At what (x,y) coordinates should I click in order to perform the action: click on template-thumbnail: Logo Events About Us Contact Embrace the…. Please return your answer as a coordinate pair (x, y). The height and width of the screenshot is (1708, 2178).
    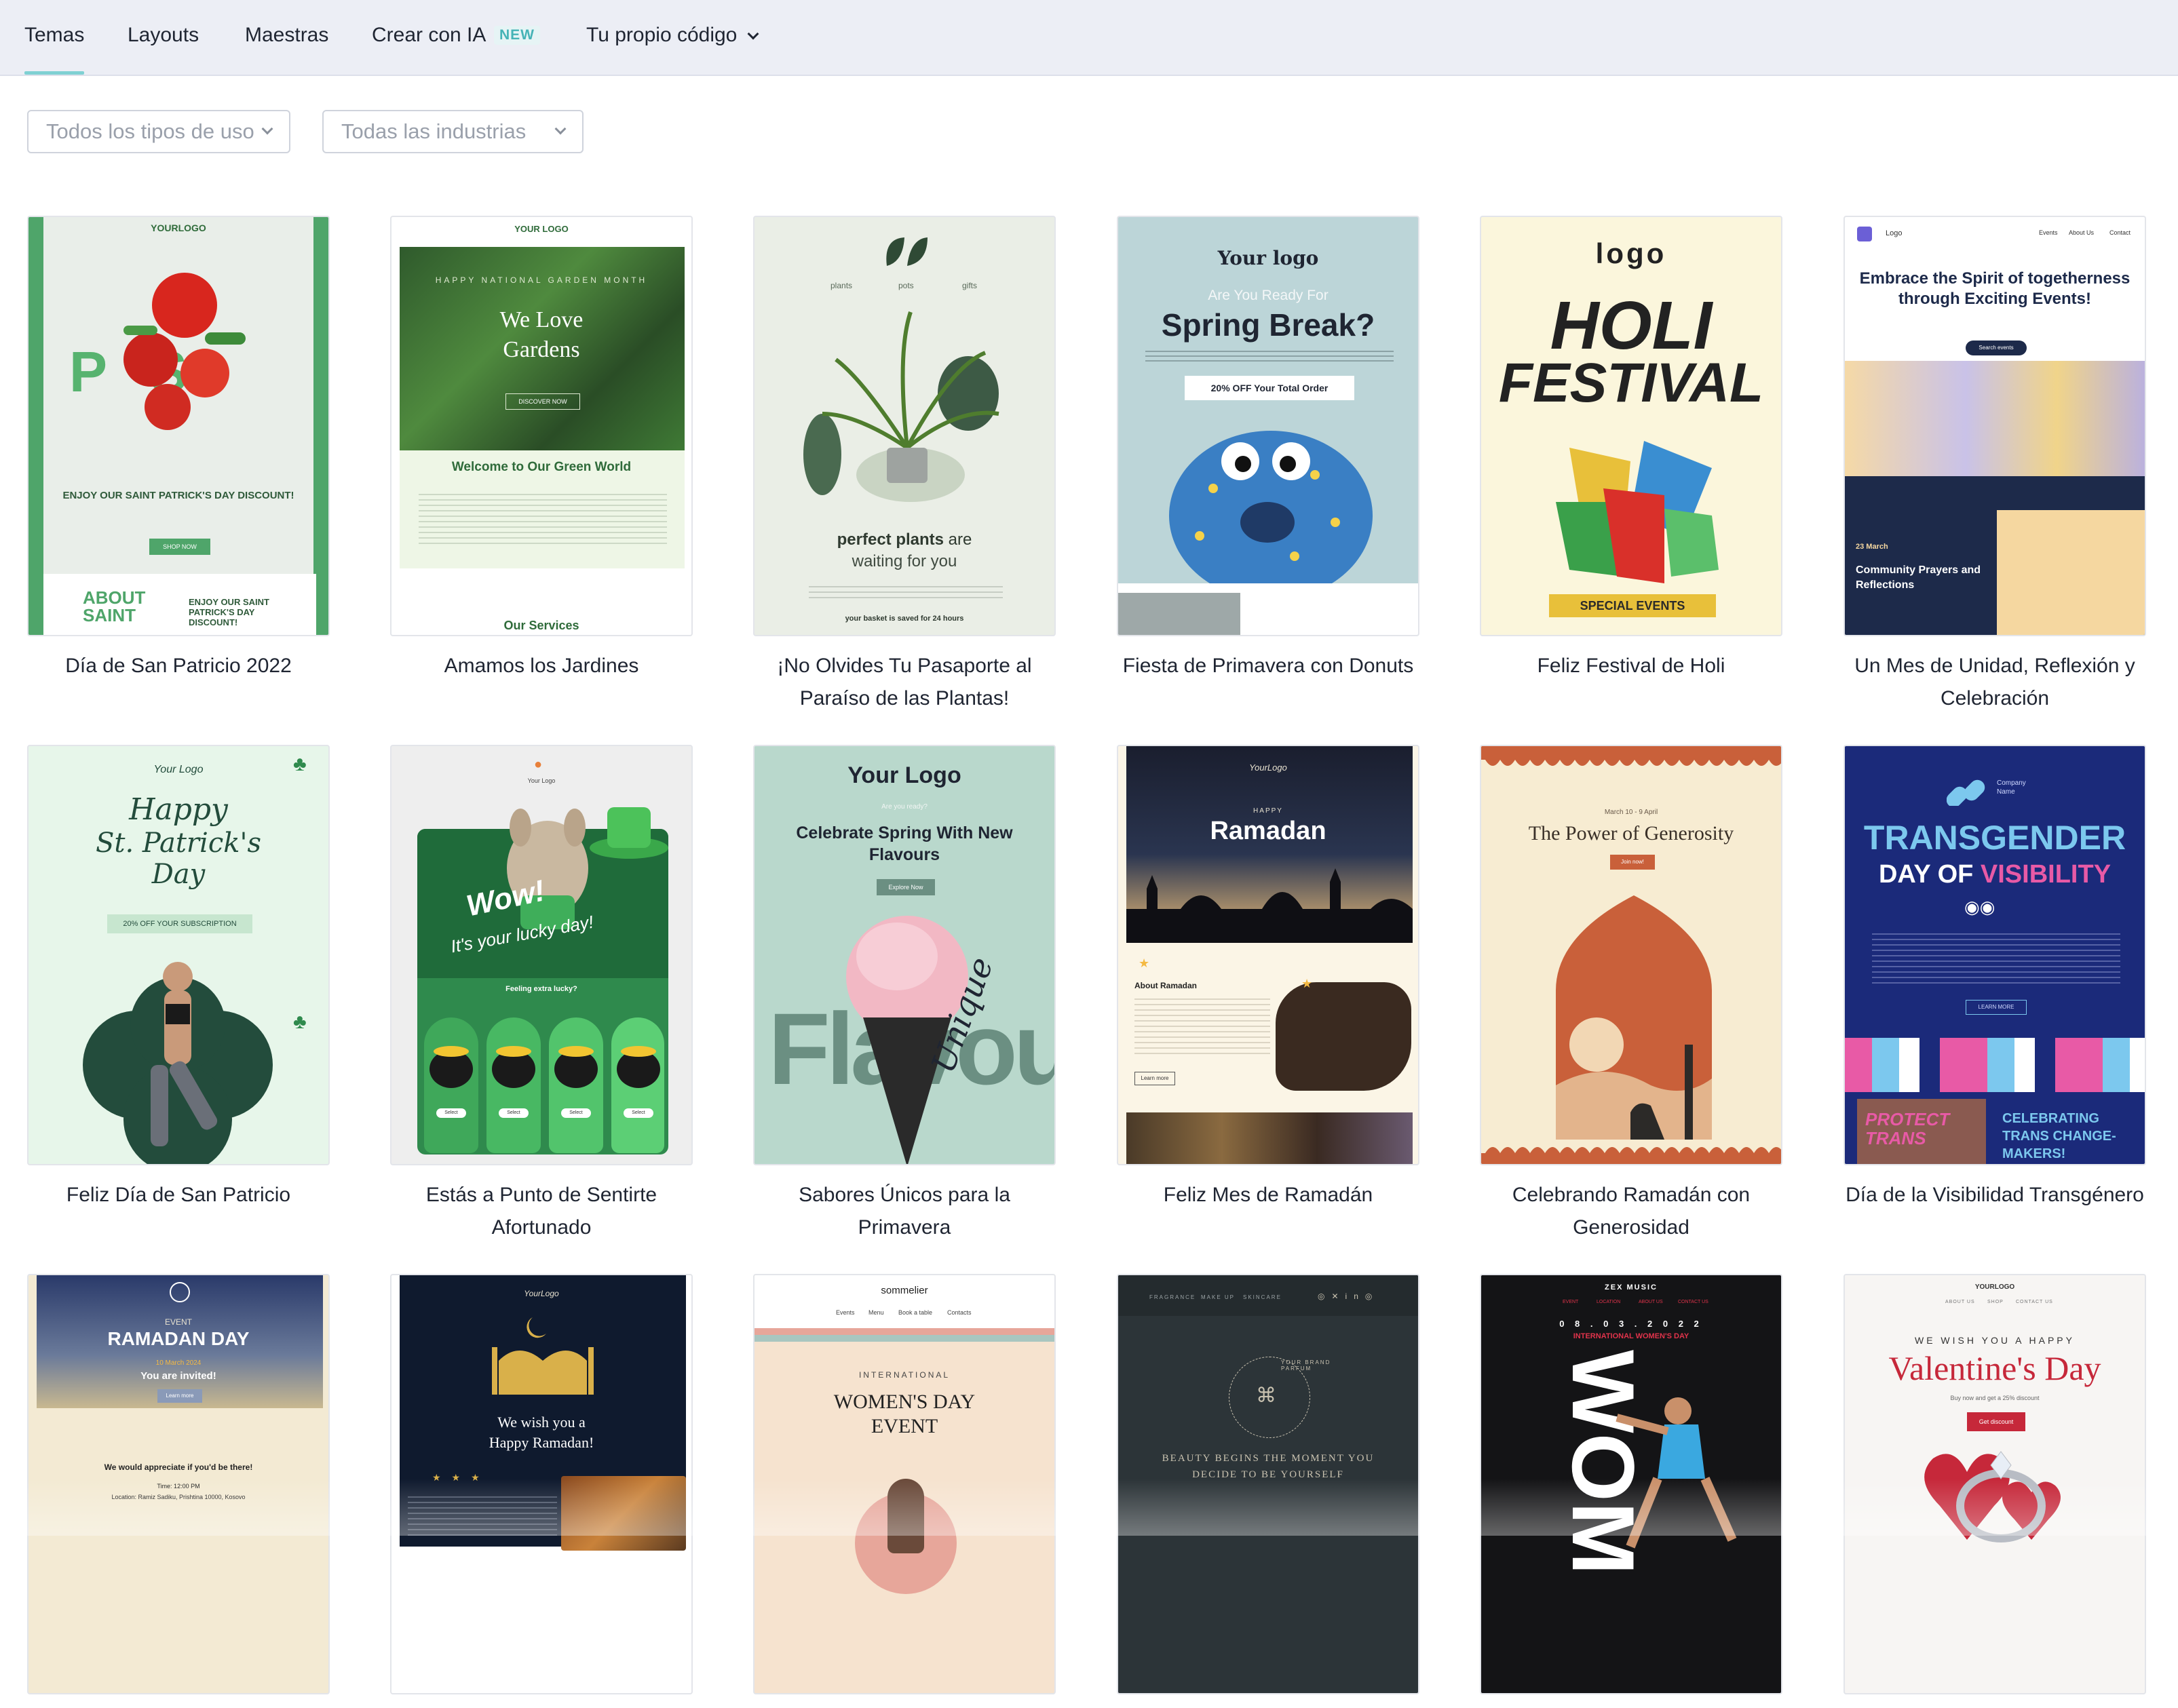
    Looking at the image, I should click on (1994, 426).